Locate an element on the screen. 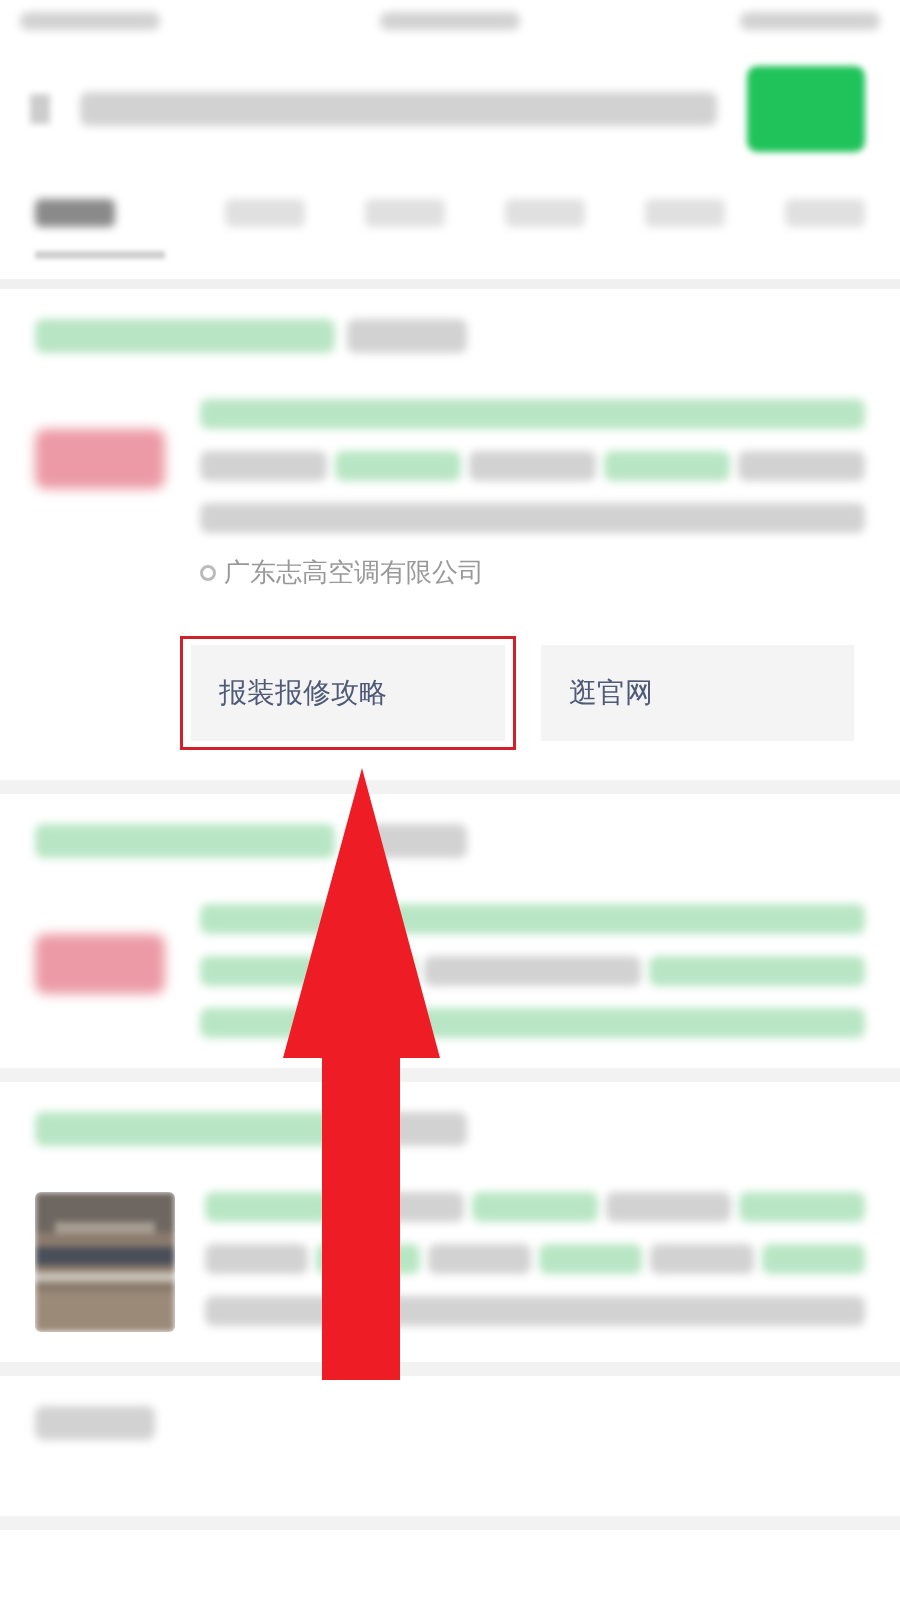  company-name: 广东志高空调有限公司 is located at coordinates (354, 572).